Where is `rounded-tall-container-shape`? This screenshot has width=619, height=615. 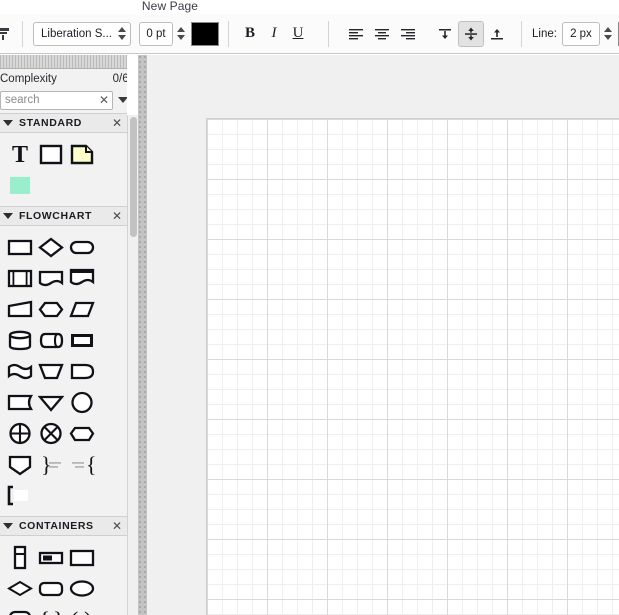
rounded-tall-container-shape is located at coordinates (19, 609).